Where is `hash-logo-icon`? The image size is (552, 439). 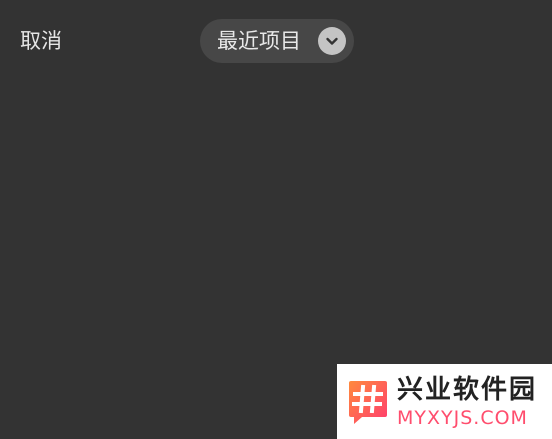 hash-logo-icon is located at coordinates (368, 402).